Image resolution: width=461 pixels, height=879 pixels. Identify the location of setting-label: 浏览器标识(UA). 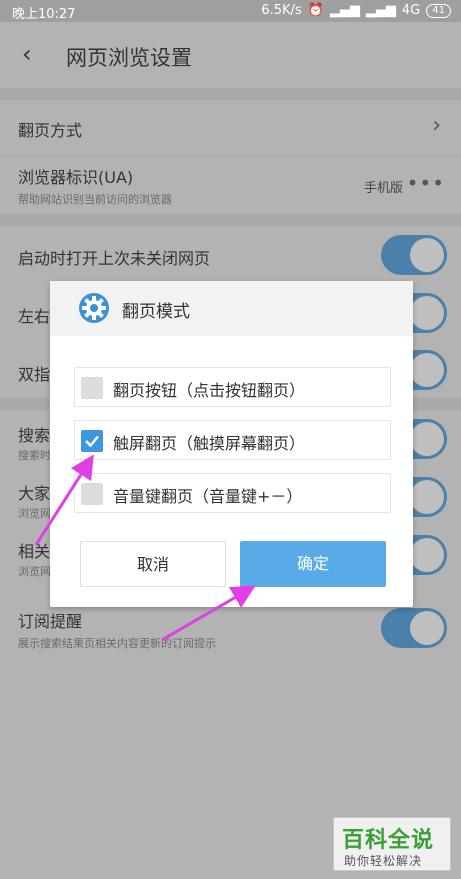
(76, 177).